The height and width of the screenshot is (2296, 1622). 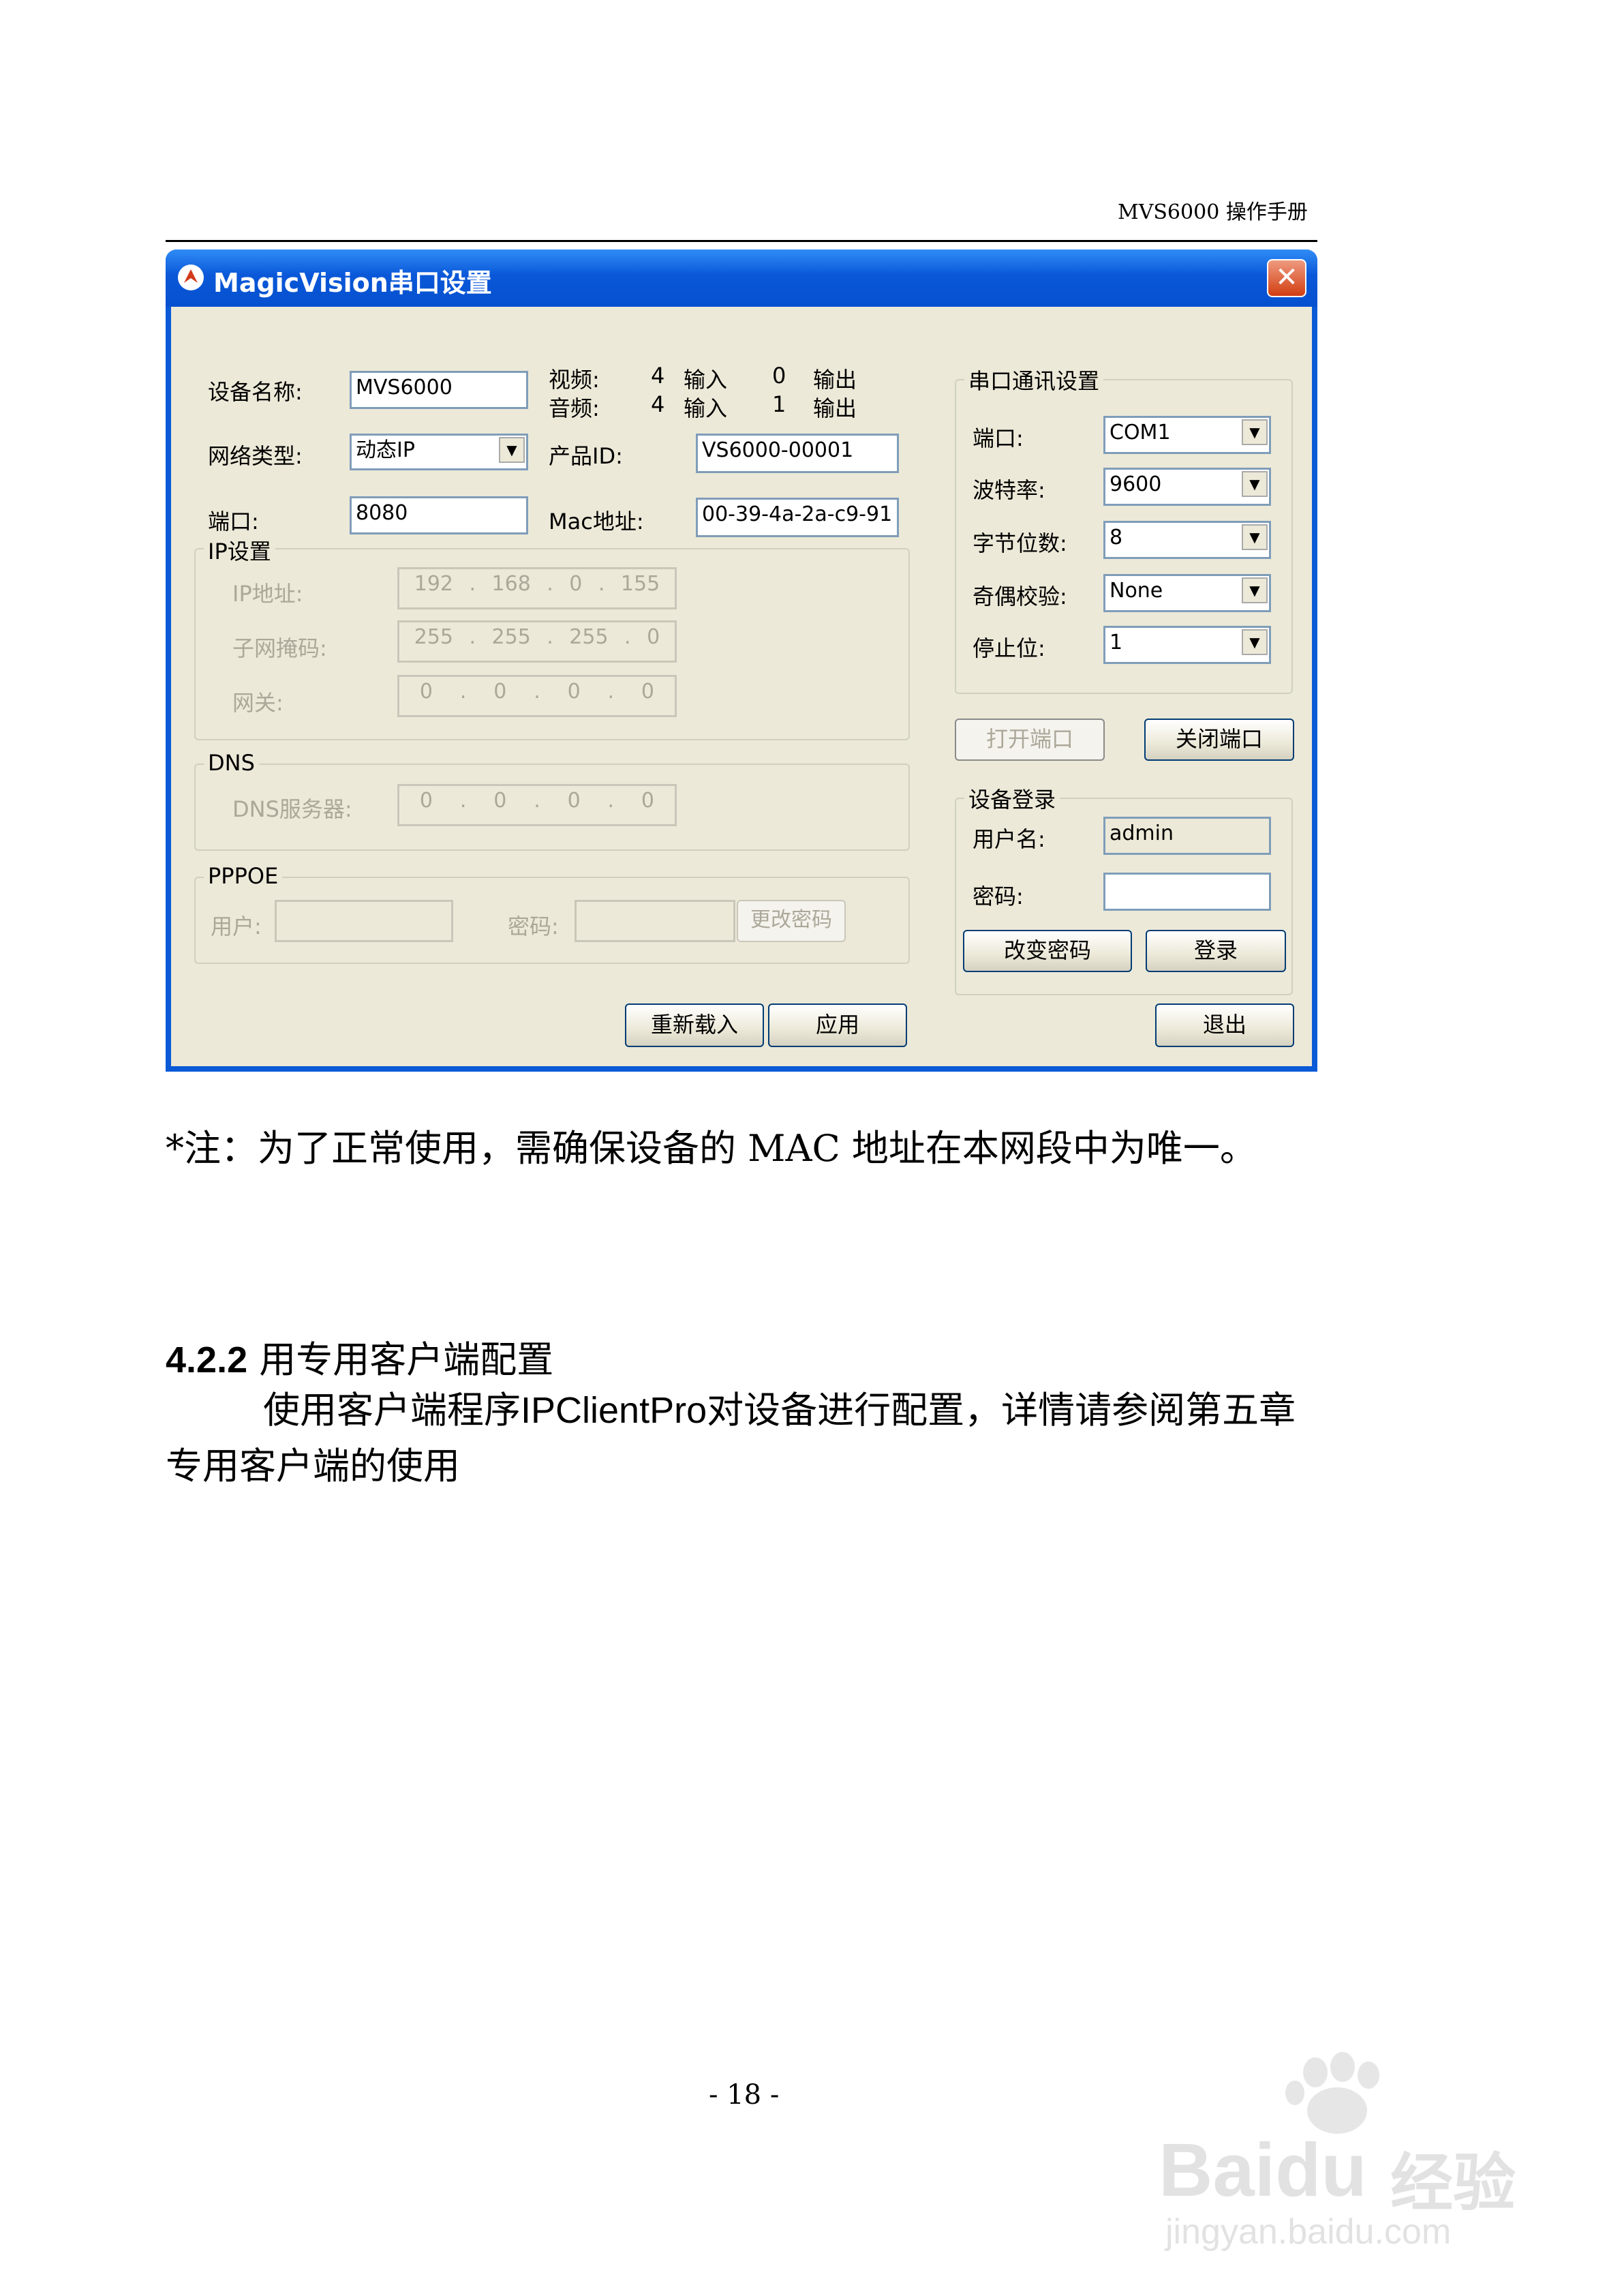 I want to click on window-title: MagicVision串口设置, so click(x=353, y=283).